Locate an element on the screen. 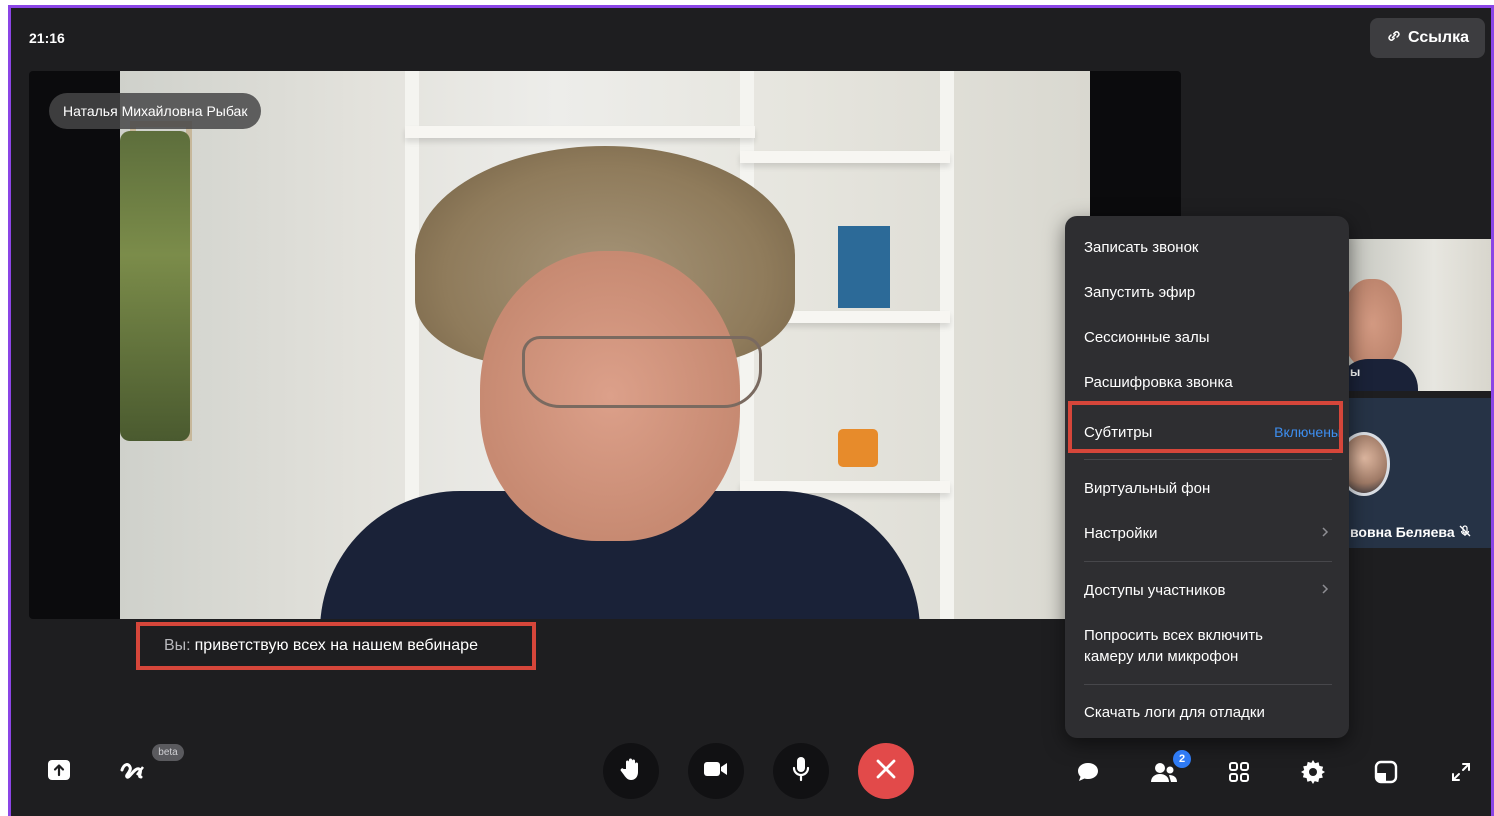 Image resolution: width=1494 pixels, height=816 pixels. chat-button is located at coordinates (1088, 774).